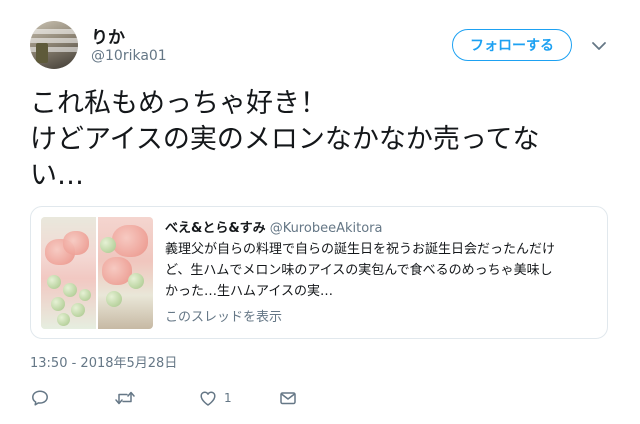 This screenshot has width=640, height=424. I want to click on message-icon, so click(288, 398).